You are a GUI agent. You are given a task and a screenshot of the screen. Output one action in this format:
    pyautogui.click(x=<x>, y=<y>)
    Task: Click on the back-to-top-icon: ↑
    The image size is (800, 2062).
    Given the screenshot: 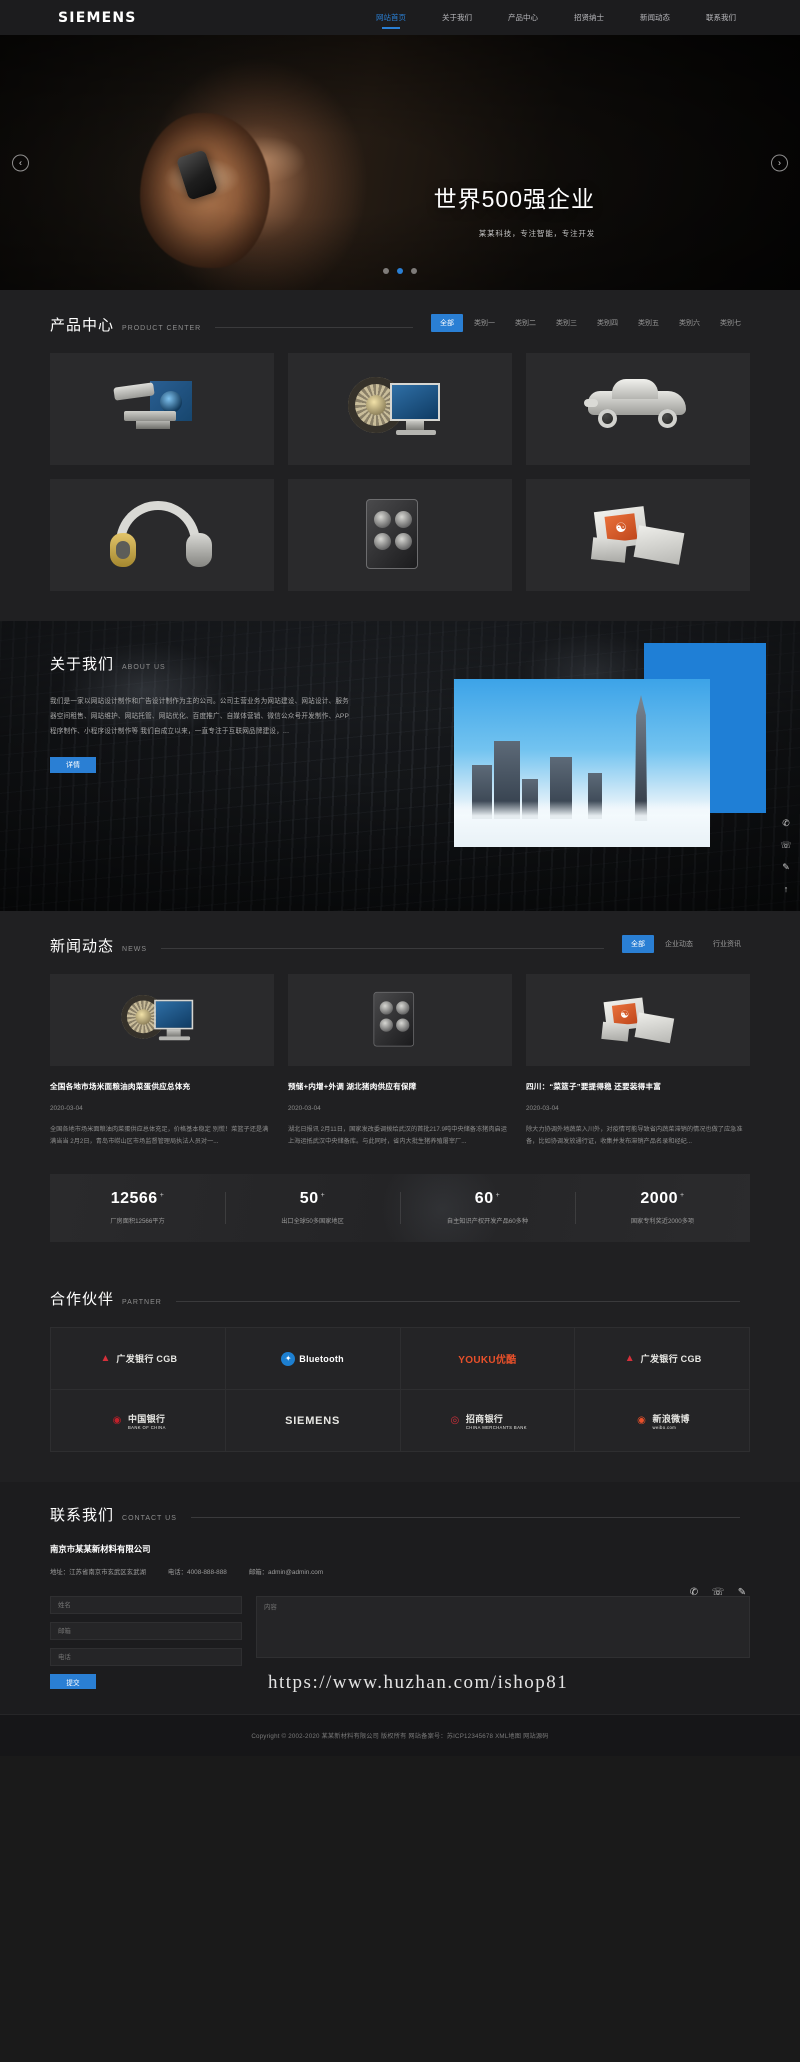 What is the action you would take?
    pyautogui.click(x=786, y=889)
    